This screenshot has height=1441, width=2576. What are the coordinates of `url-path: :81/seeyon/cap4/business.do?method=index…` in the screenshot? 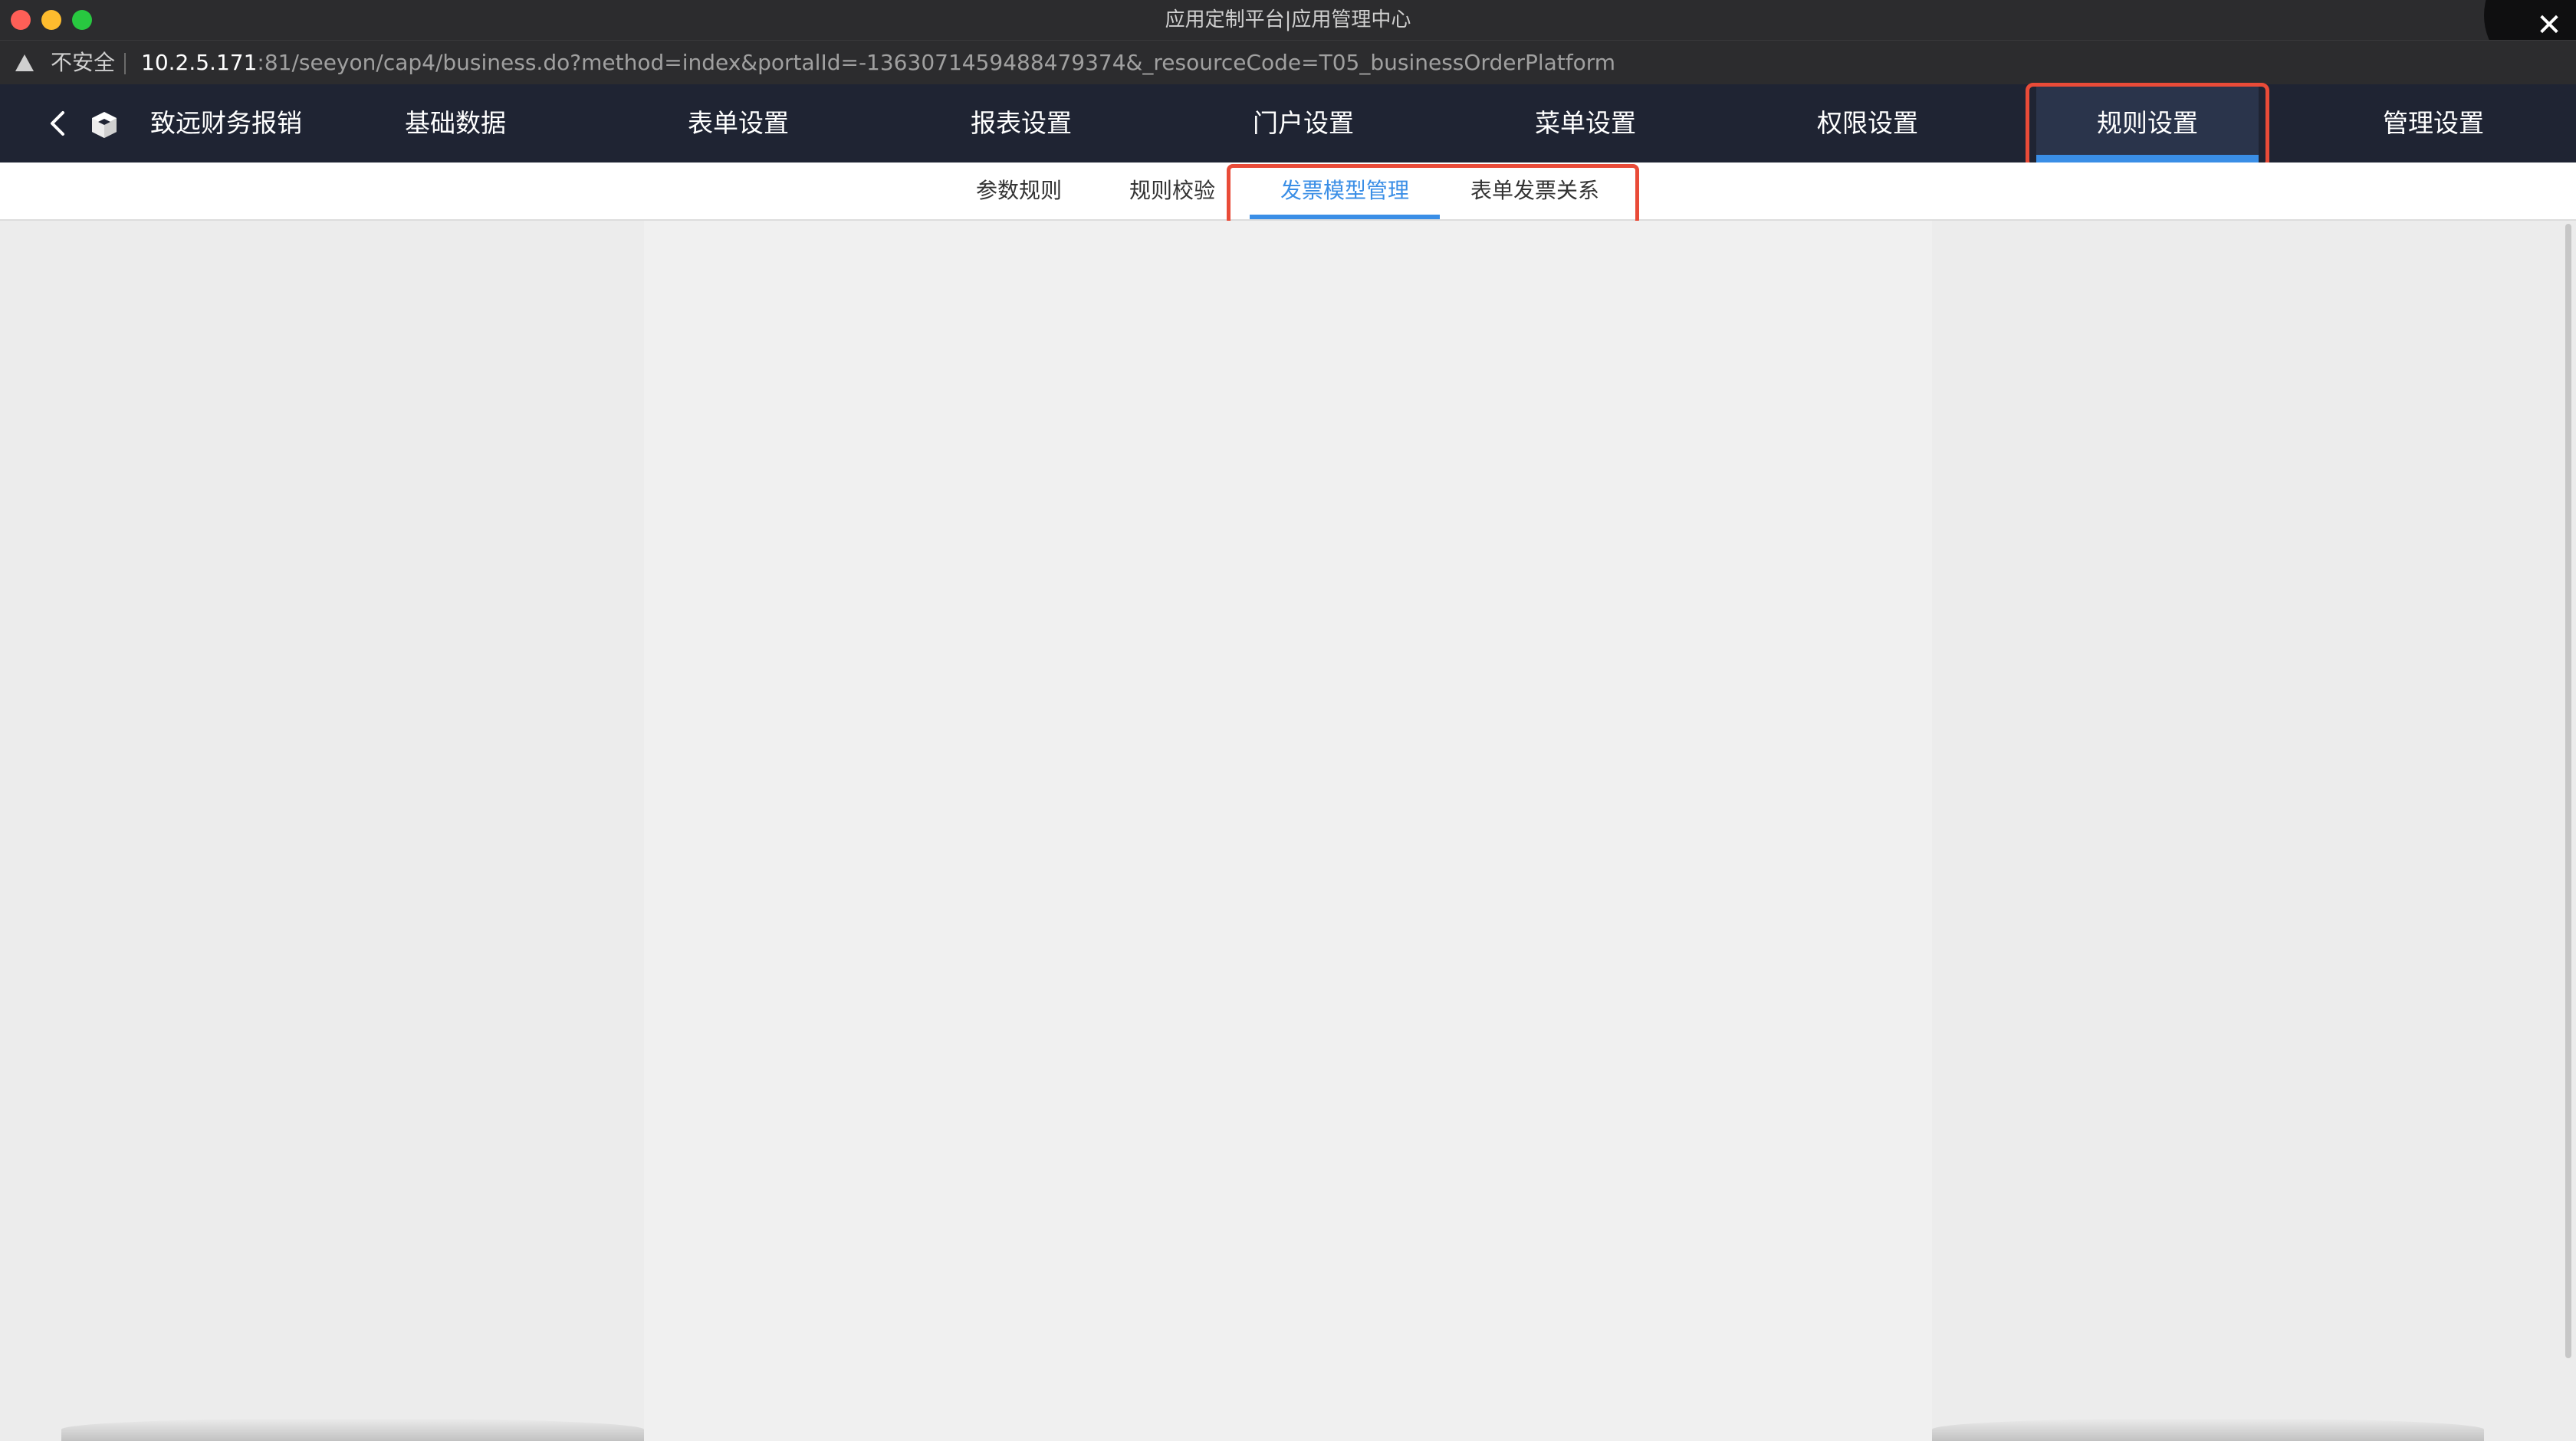 It's located at (936, 63).